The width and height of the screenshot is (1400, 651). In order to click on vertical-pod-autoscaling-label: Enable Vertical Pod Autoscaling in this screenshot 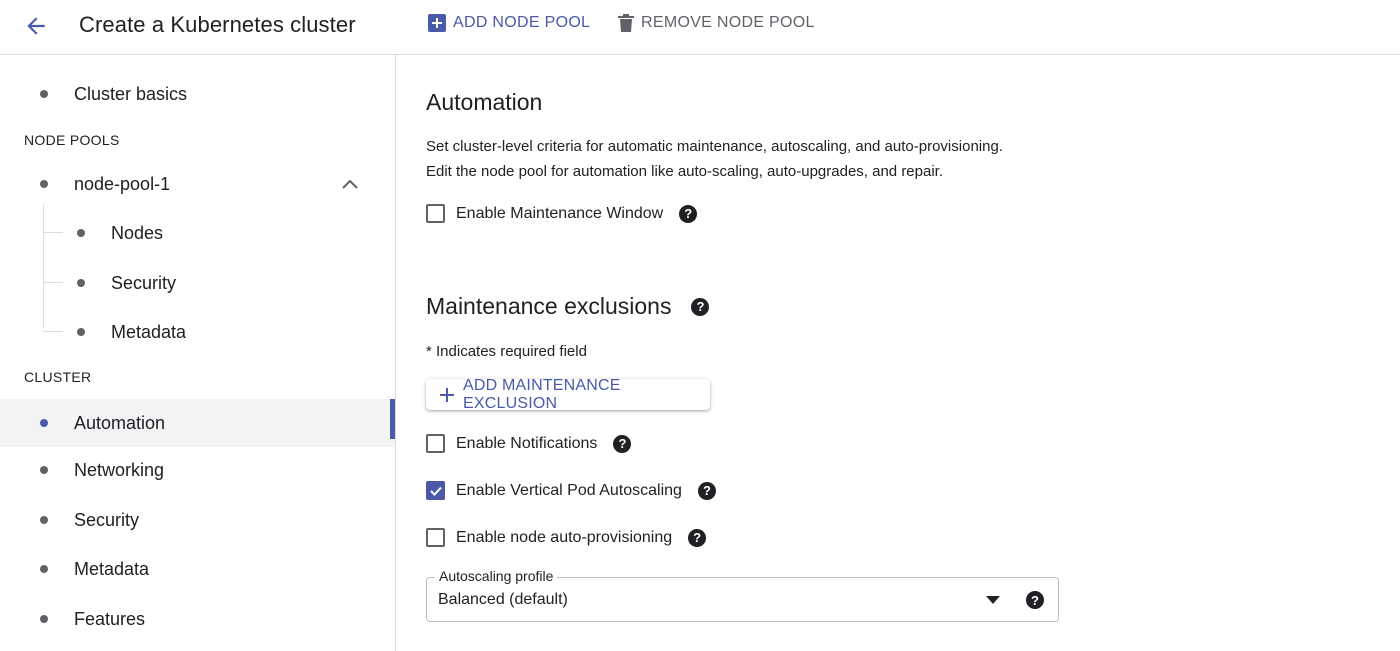, I will do `click(569, 490)`.